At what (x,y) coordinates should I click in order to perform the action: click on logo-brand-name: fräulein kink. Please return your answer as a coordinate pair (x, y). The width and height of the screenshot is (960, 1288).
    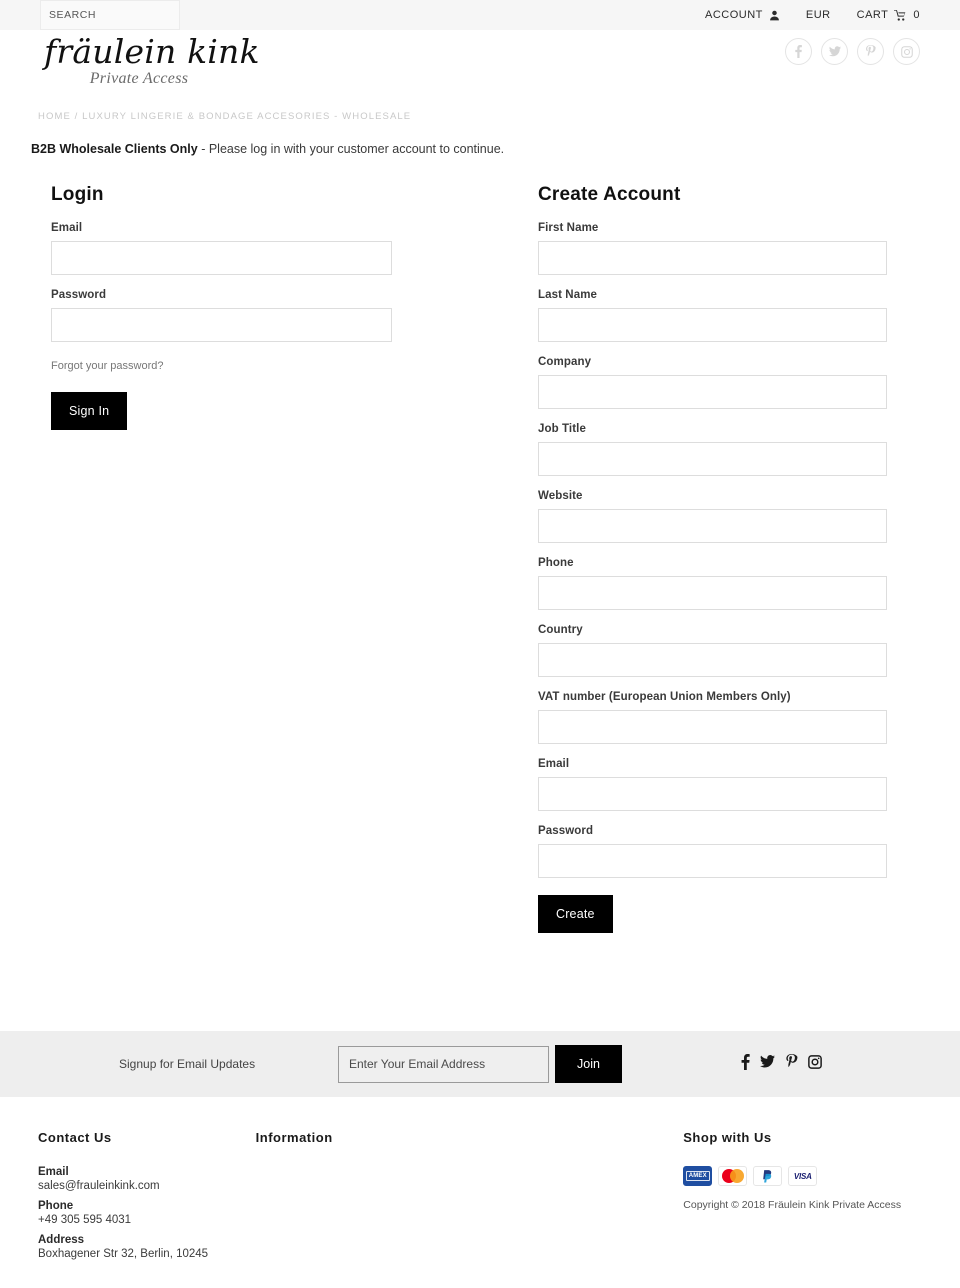
    Looking at the image, I should click on (152, 51).